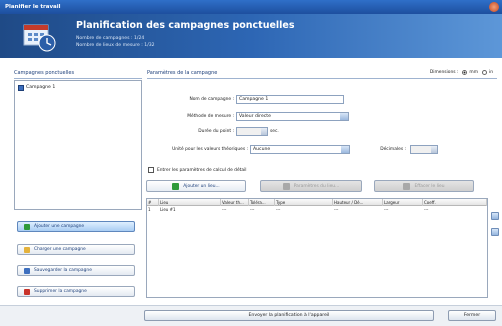  I want to click on column-header: Lieu, so click(190, 202).